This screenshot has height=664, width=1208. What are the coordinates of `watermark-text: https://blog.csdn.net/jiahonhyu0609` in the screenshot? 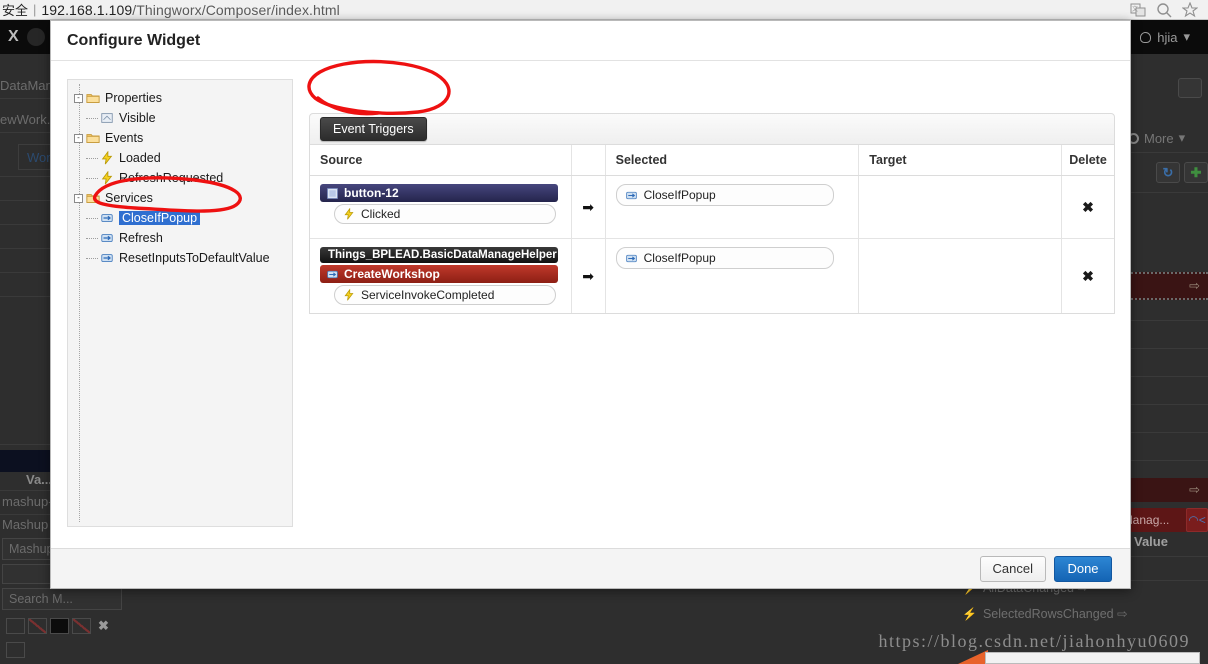 It's located at (1034, 641).